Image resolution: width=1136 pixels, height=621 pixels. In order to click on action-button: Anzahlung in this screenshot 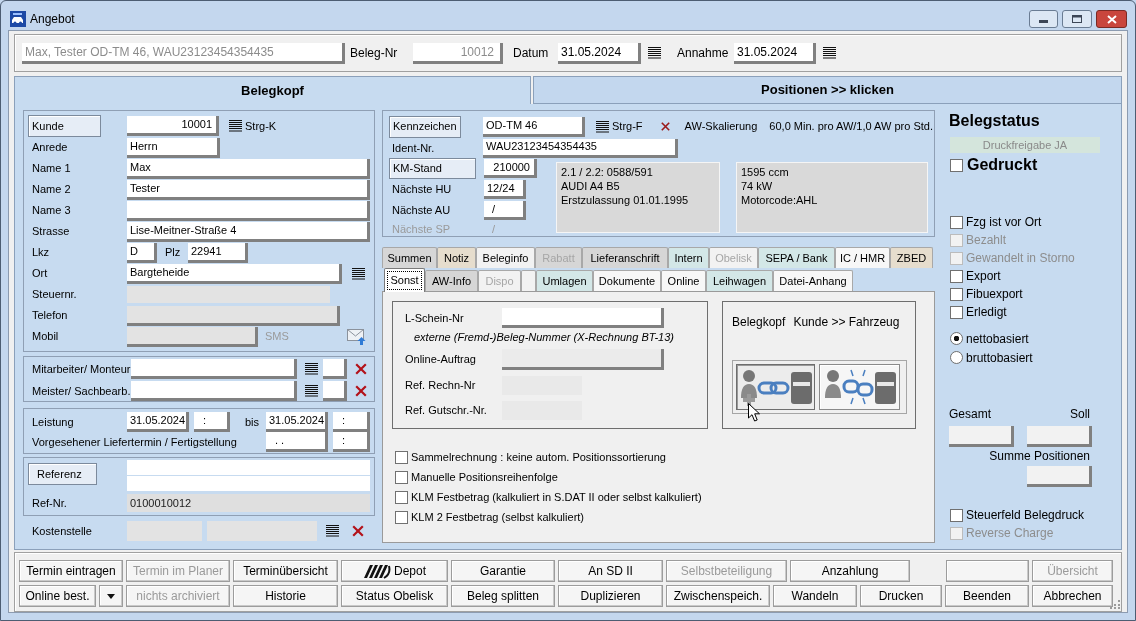, I will do `click(850, 571)`.